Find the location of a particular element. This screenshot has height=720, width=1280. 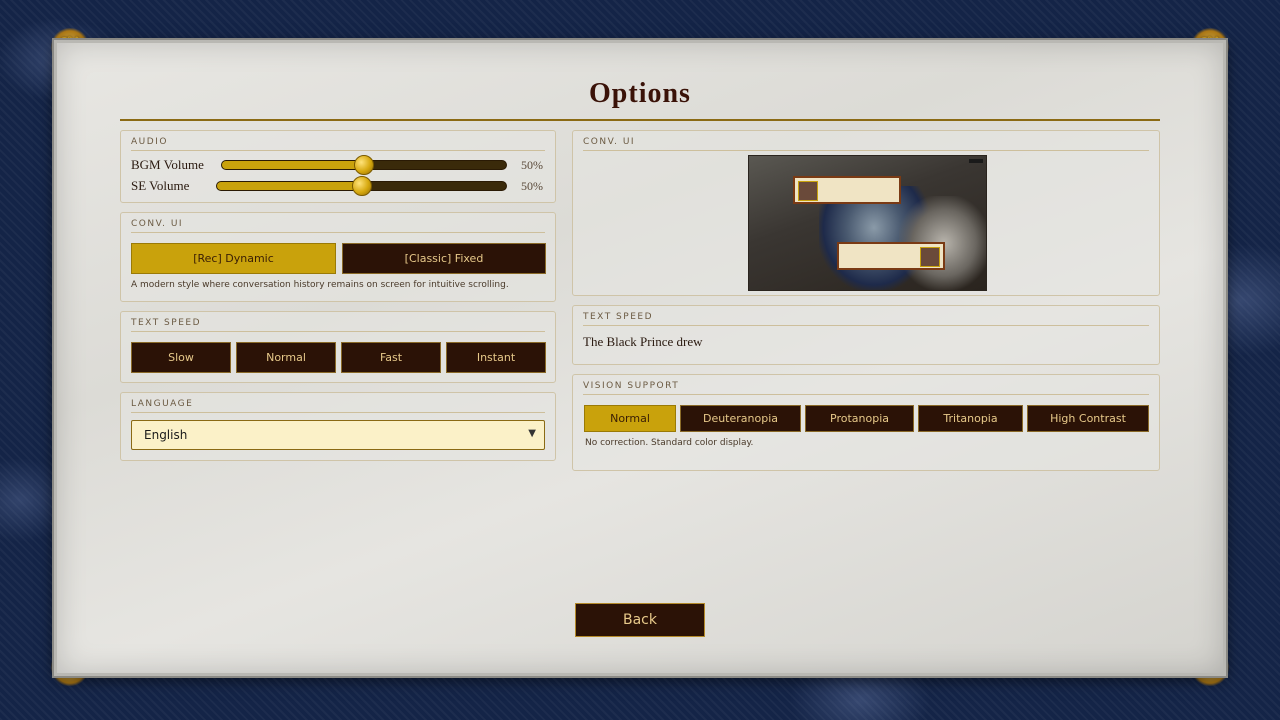

bgm-volume-knob is located at coordinates (364, 165).